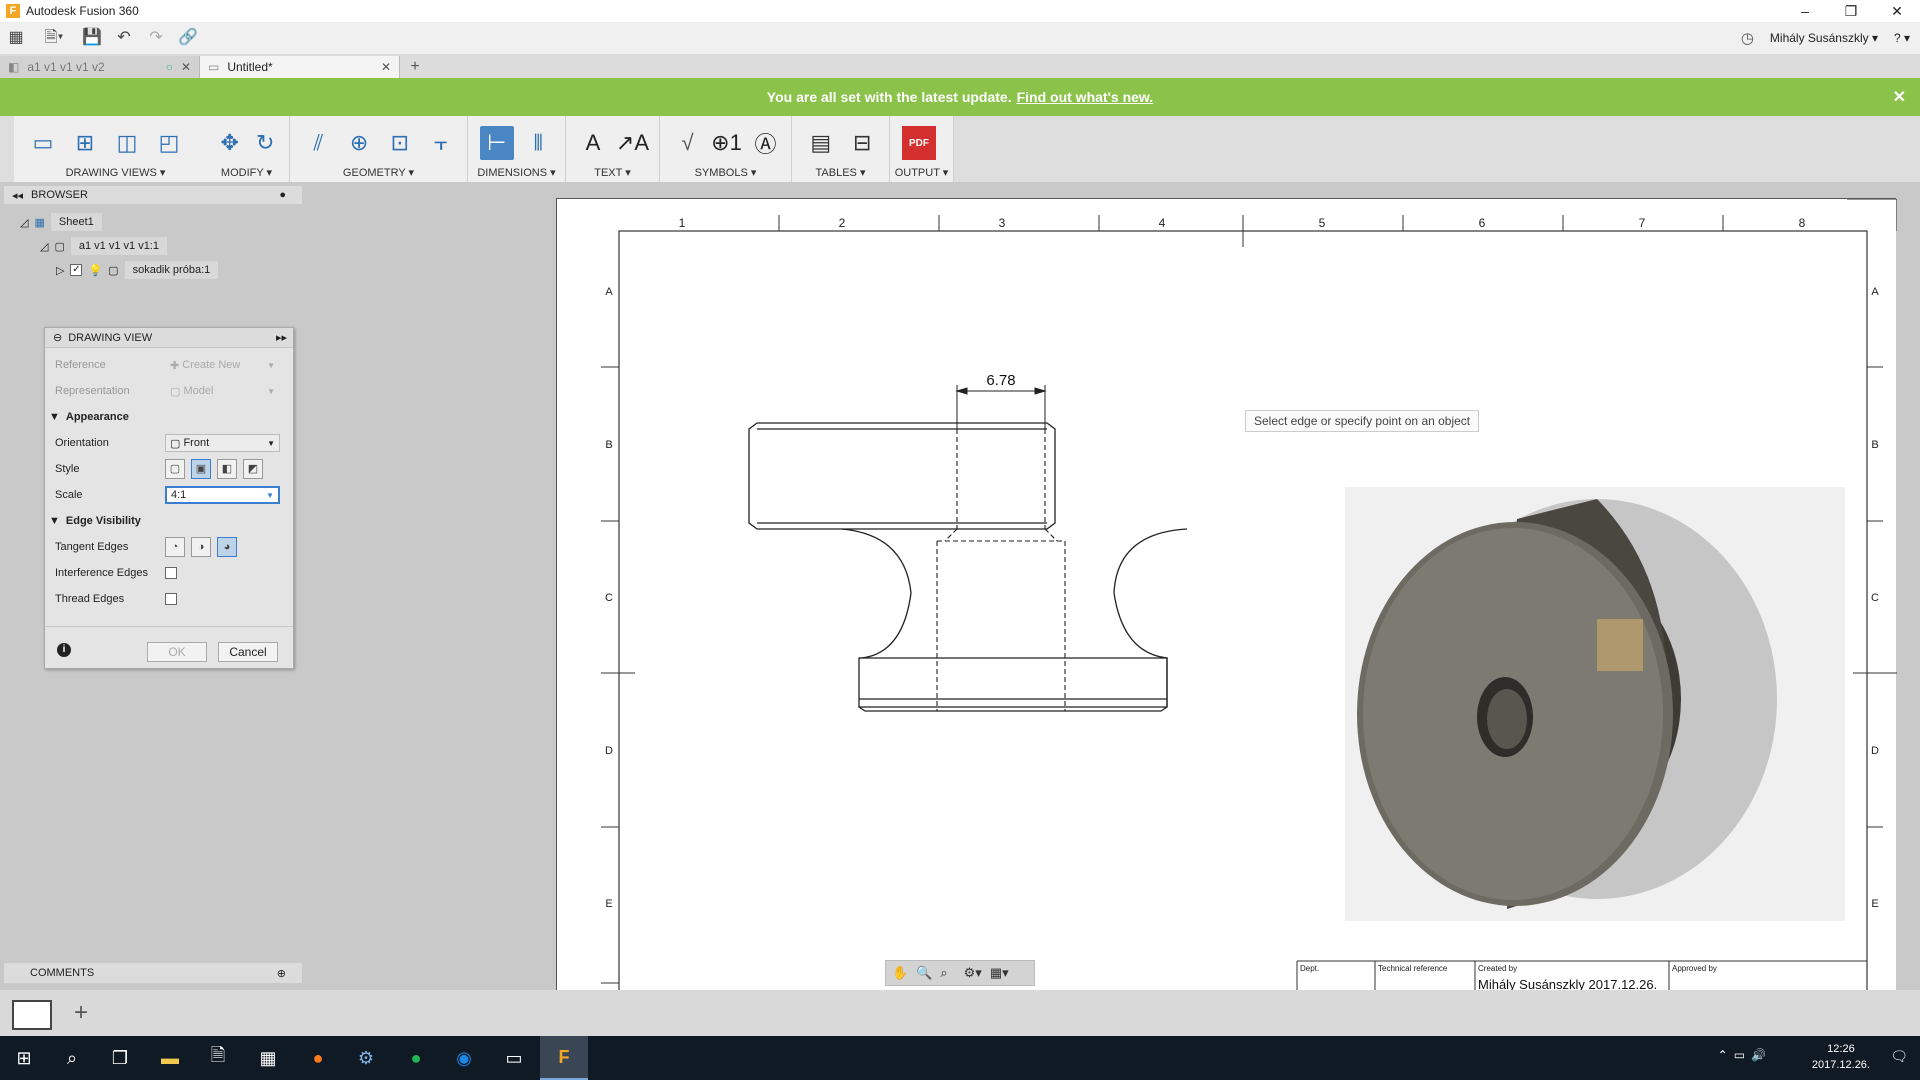 The height and width of the screenshot is (1080, 1920). Describe the element at coordinates (137, 270) in the screenshot. I see `tree-item-component: ▷ ✓ 💡 ▢ sokadik próba:1` at that location.